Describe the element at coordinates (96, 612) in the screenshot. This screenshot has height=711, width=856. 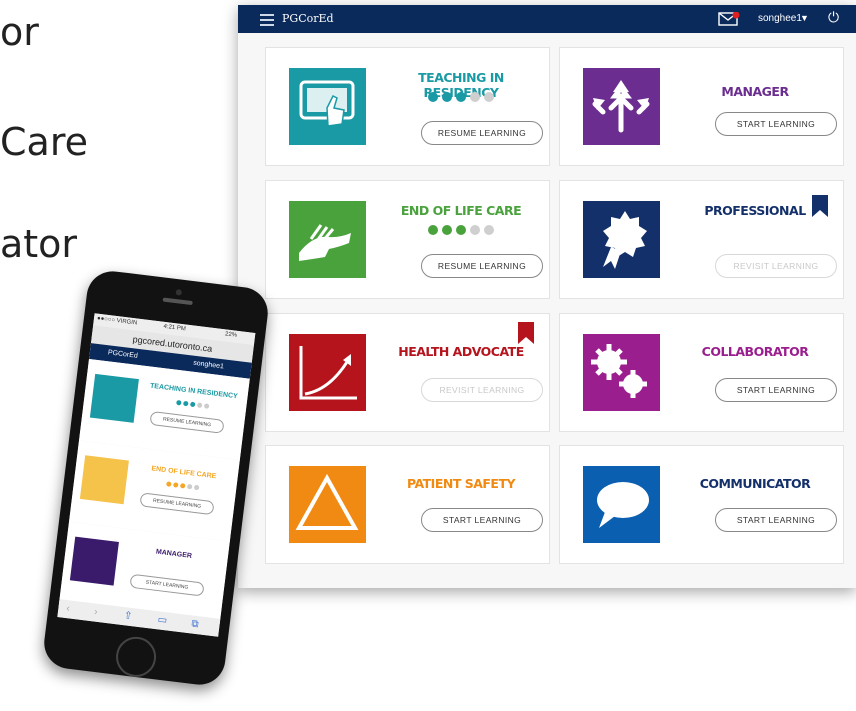
I see `forward-arrow-icon: ›` at that location.